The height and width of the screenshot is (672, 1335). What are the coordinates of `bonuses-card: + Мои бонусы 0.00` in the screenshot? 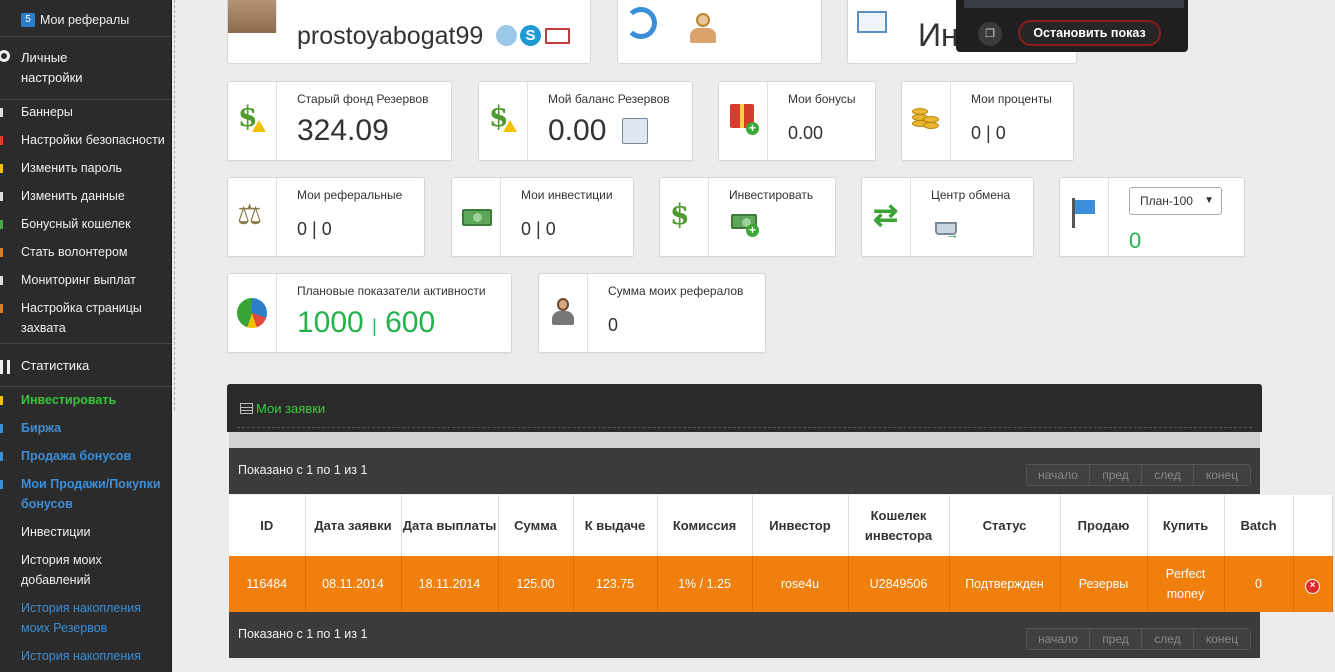 It's located at (797, 121).